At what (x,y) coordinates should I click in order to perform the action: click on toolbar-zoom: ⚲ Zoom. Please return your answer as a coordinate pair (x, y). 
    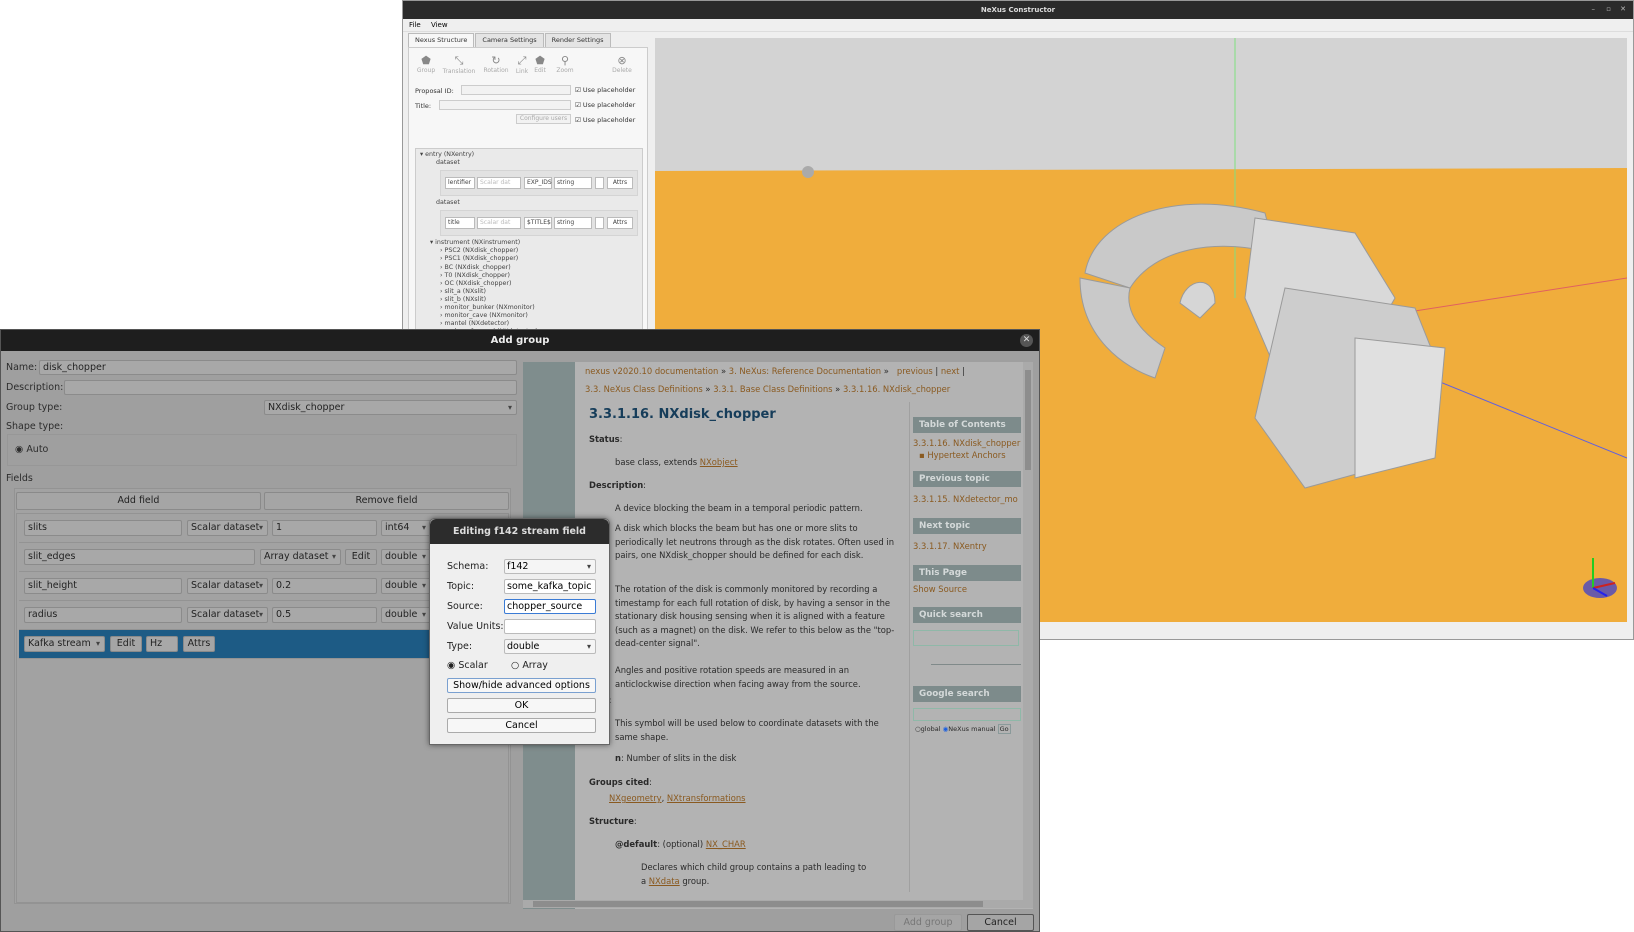
    Looking at the image, I should click on (565, 64).